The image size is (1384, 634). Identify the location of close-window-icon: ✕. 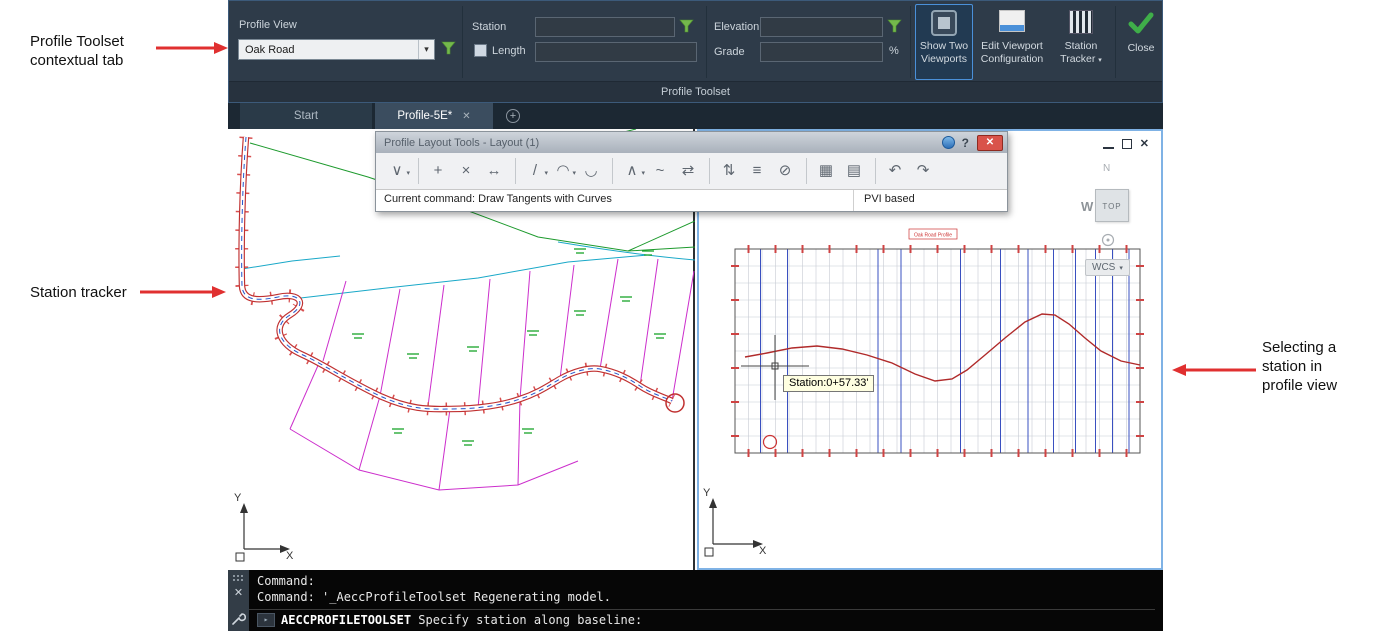
(1144, 144).